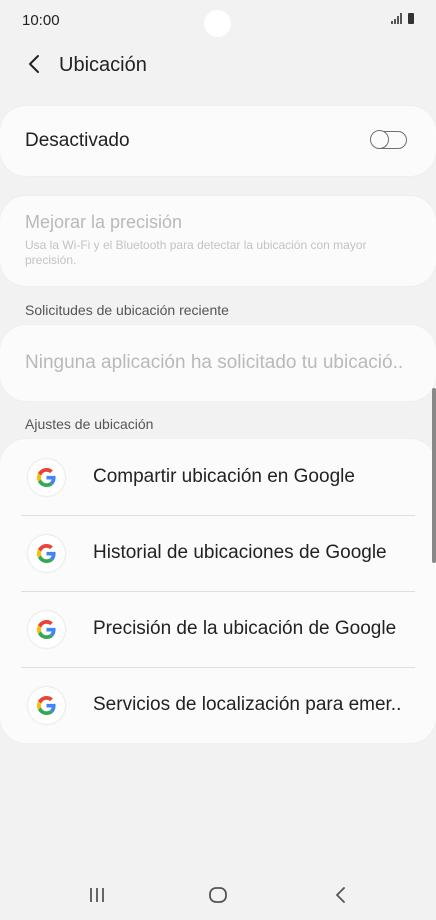 The image size is (436, 920). What do you see at coordinates (103, 65) in the screenshot?
I see `page-title: Ubicación` at bounding box center [103, 65].